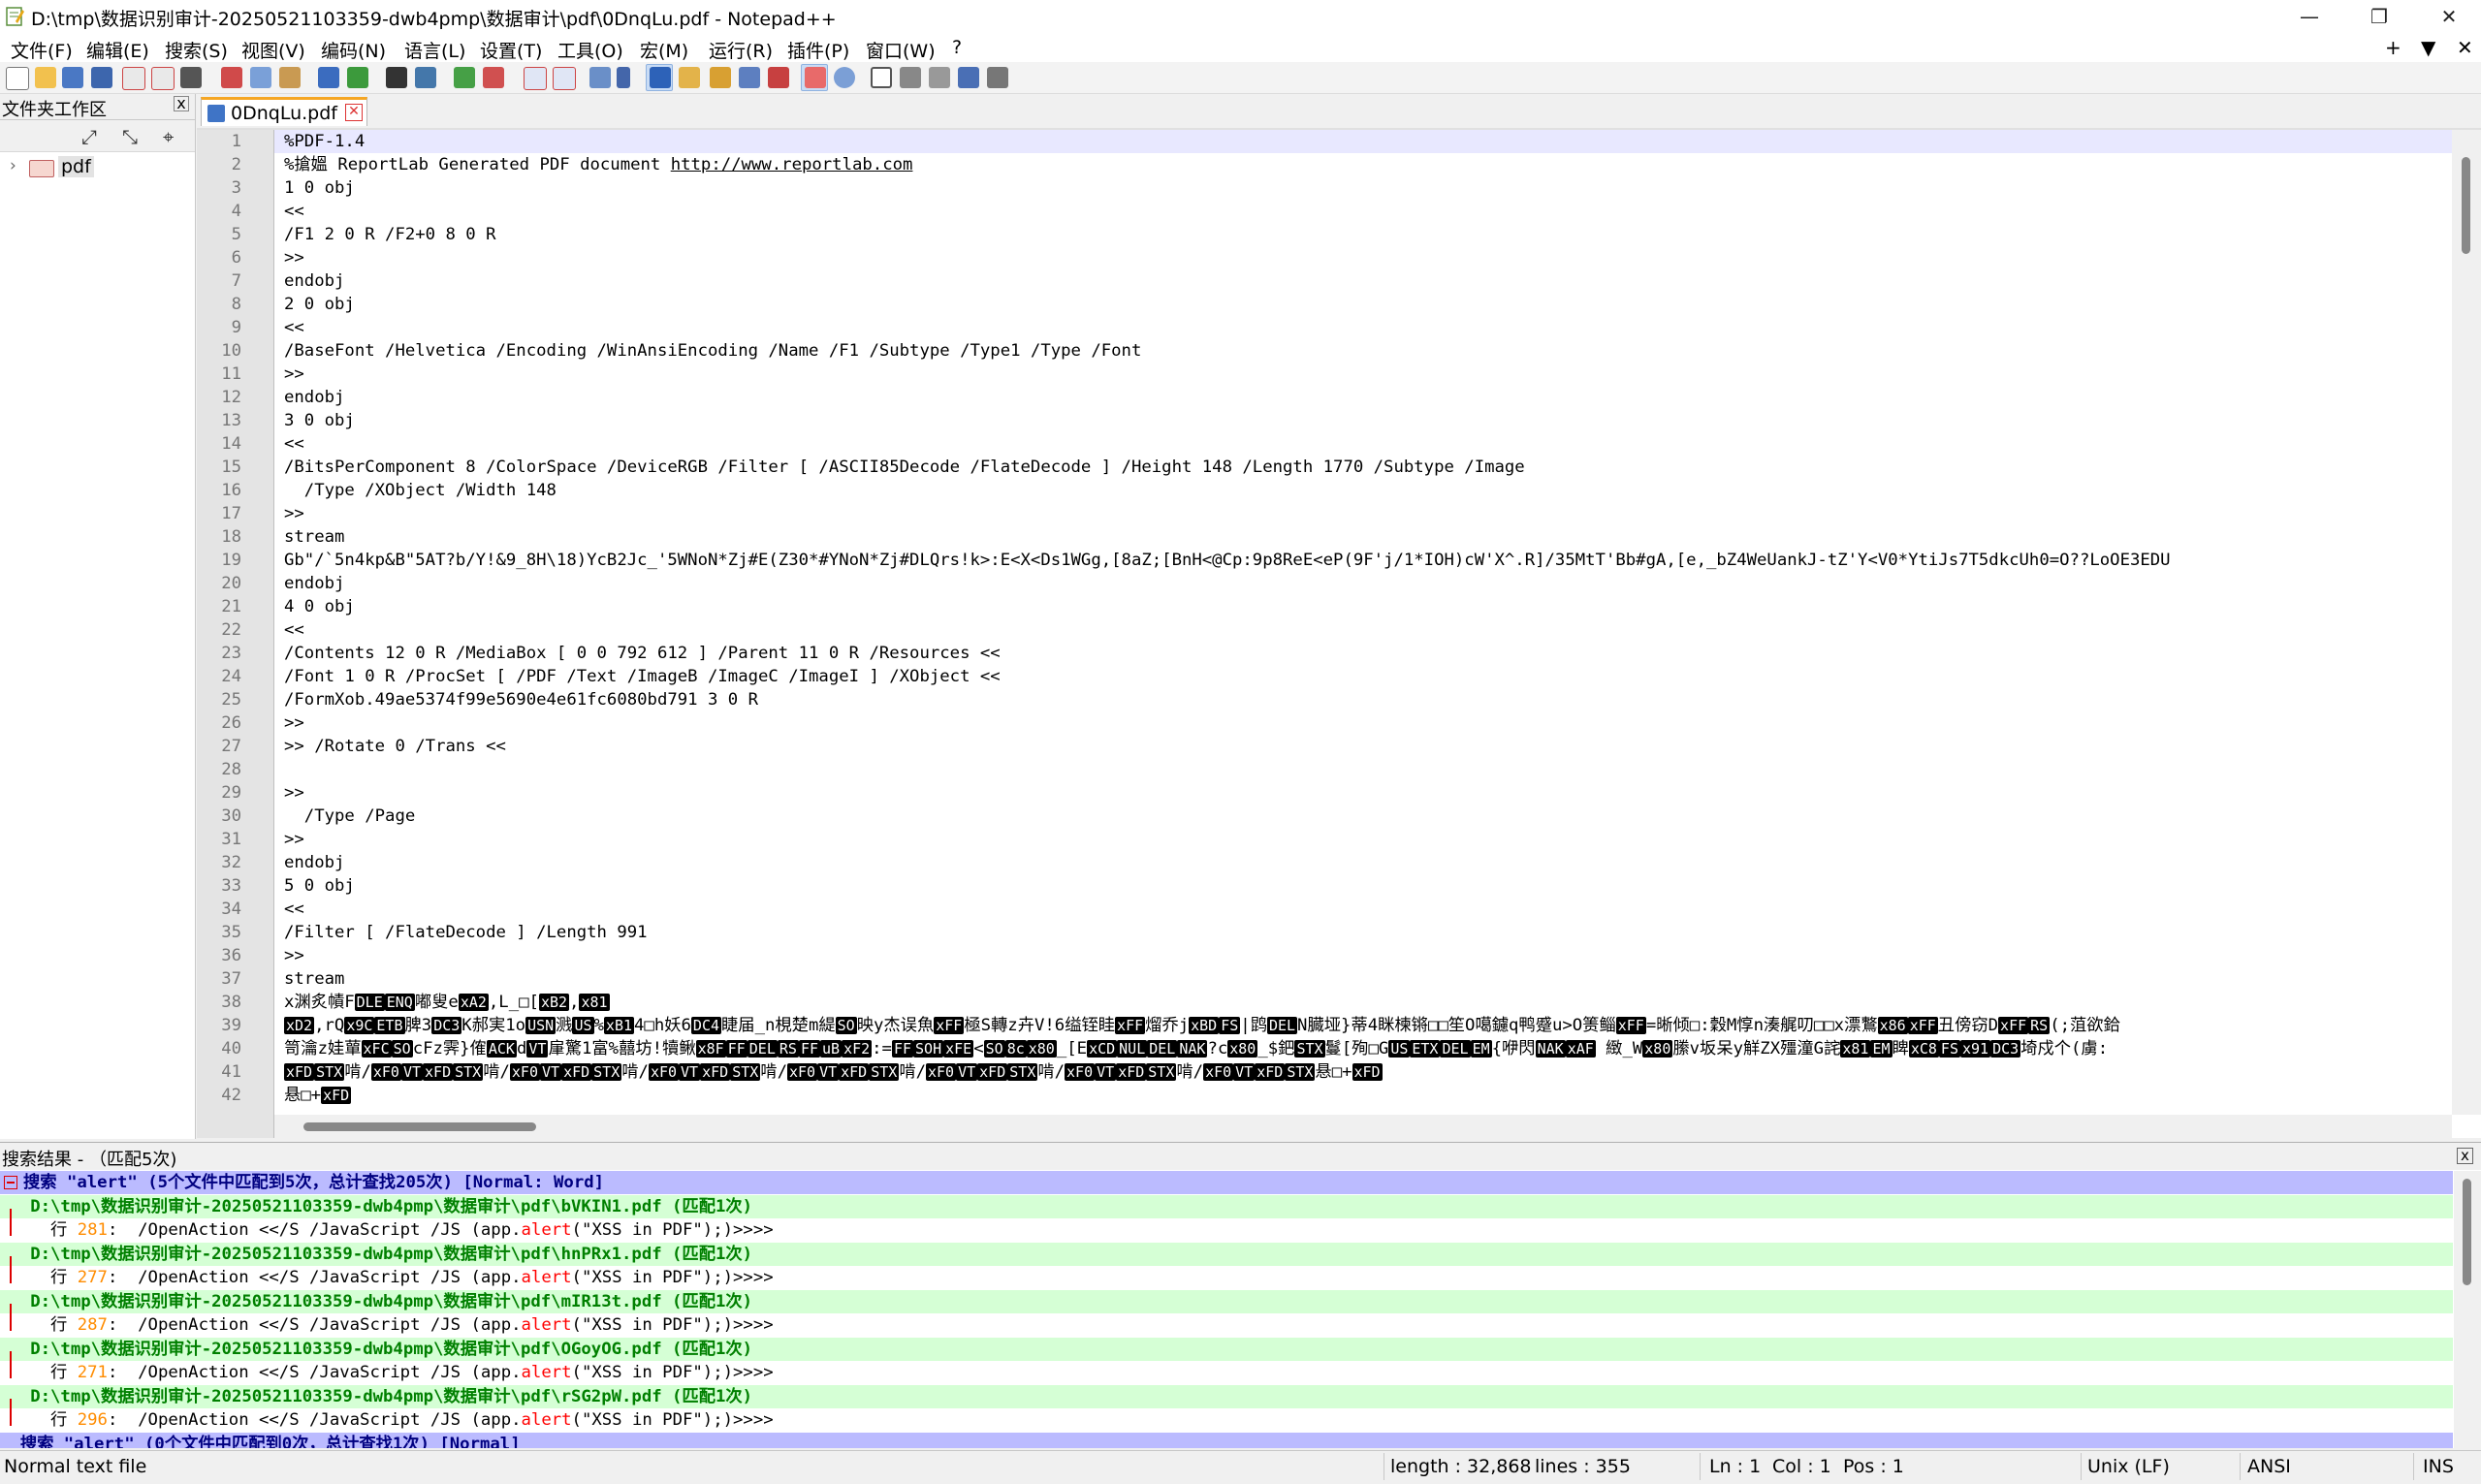 Image resolution: width=2481 pixels, height=1484 pixels. I want to click on vertical-scrollbar, so click(2466, 623).